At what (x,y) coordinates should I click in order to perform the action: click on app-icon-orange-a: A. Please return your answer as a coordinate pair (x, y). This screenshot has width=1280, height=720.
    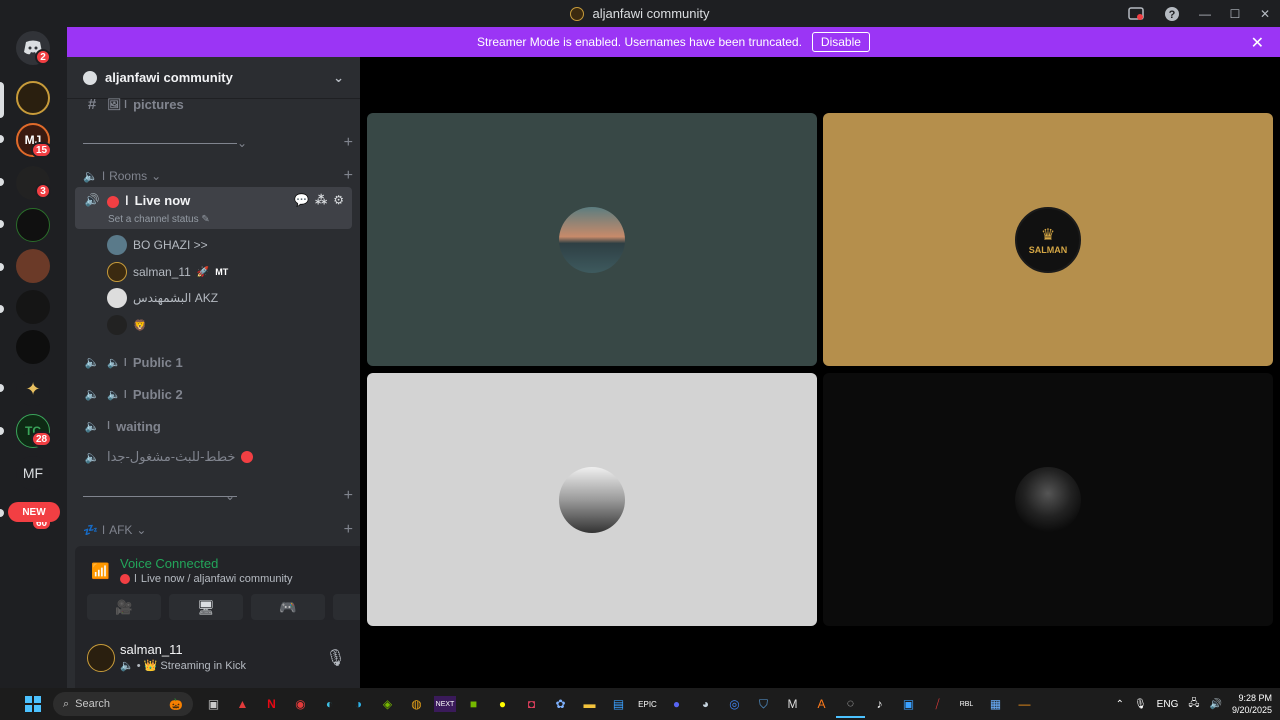
    Looking at the image, I should click on (821, 704).